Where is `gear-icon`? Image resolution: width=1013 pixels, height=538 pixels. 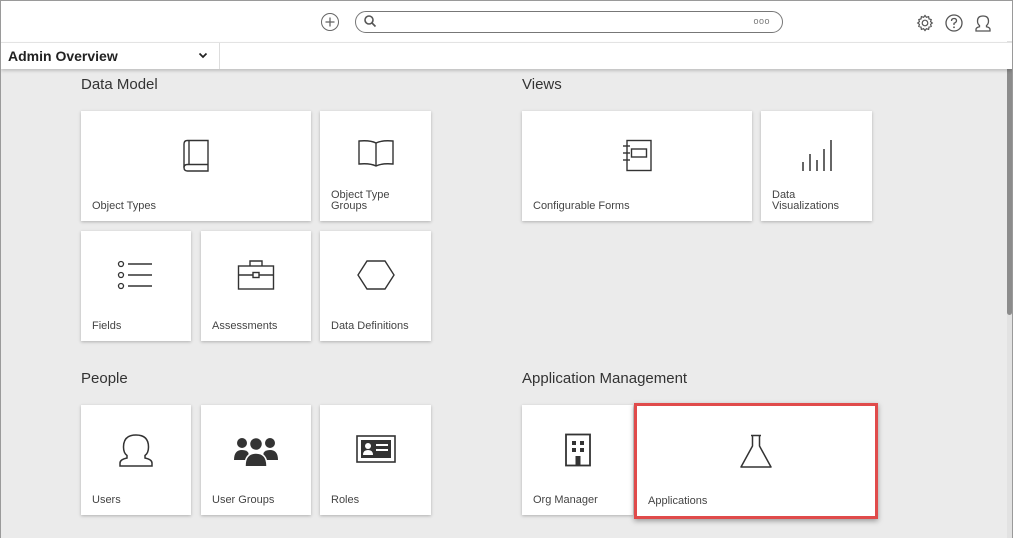 gear-icon is located at coordinates (925, 23).